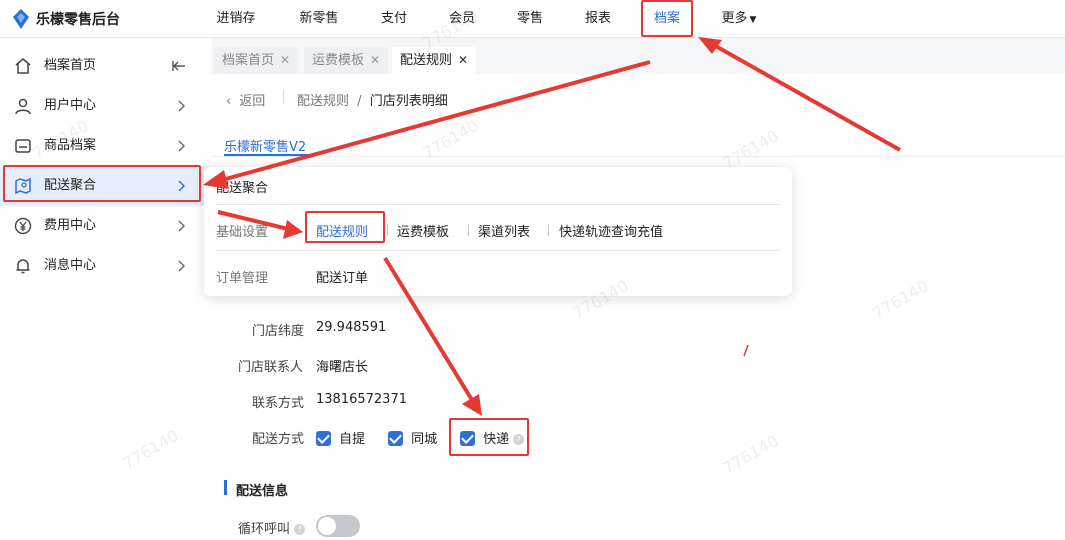 This screenshot has height=540, width=1065. What do you see at coordinates (23, 66) in the screenshot?
I see `home-icon` at bounding box center [23, 66].